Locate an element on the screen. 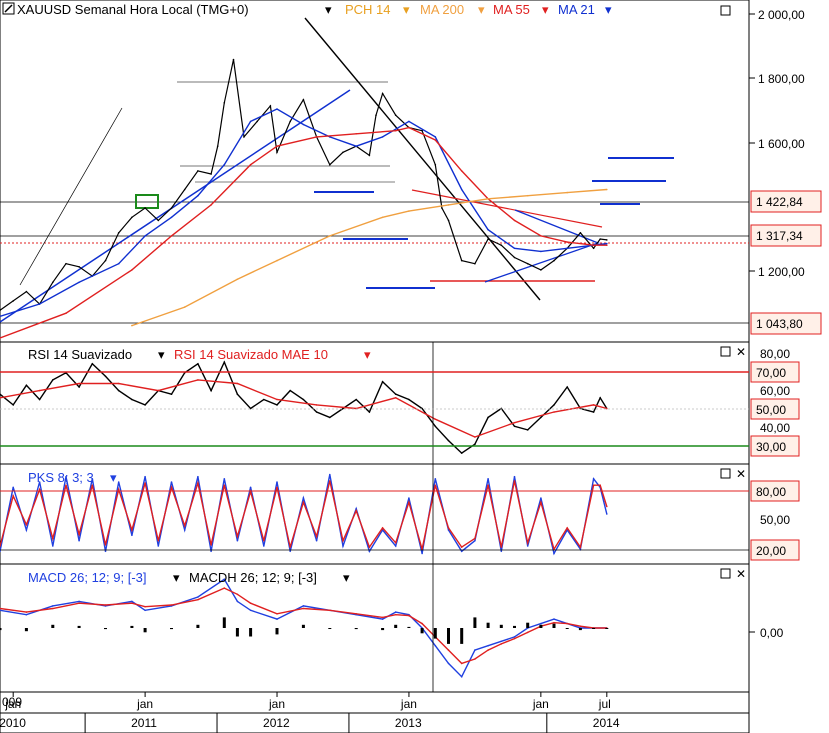  price-tick-1600: 1 600,00 is located at coordinates (781, 144).